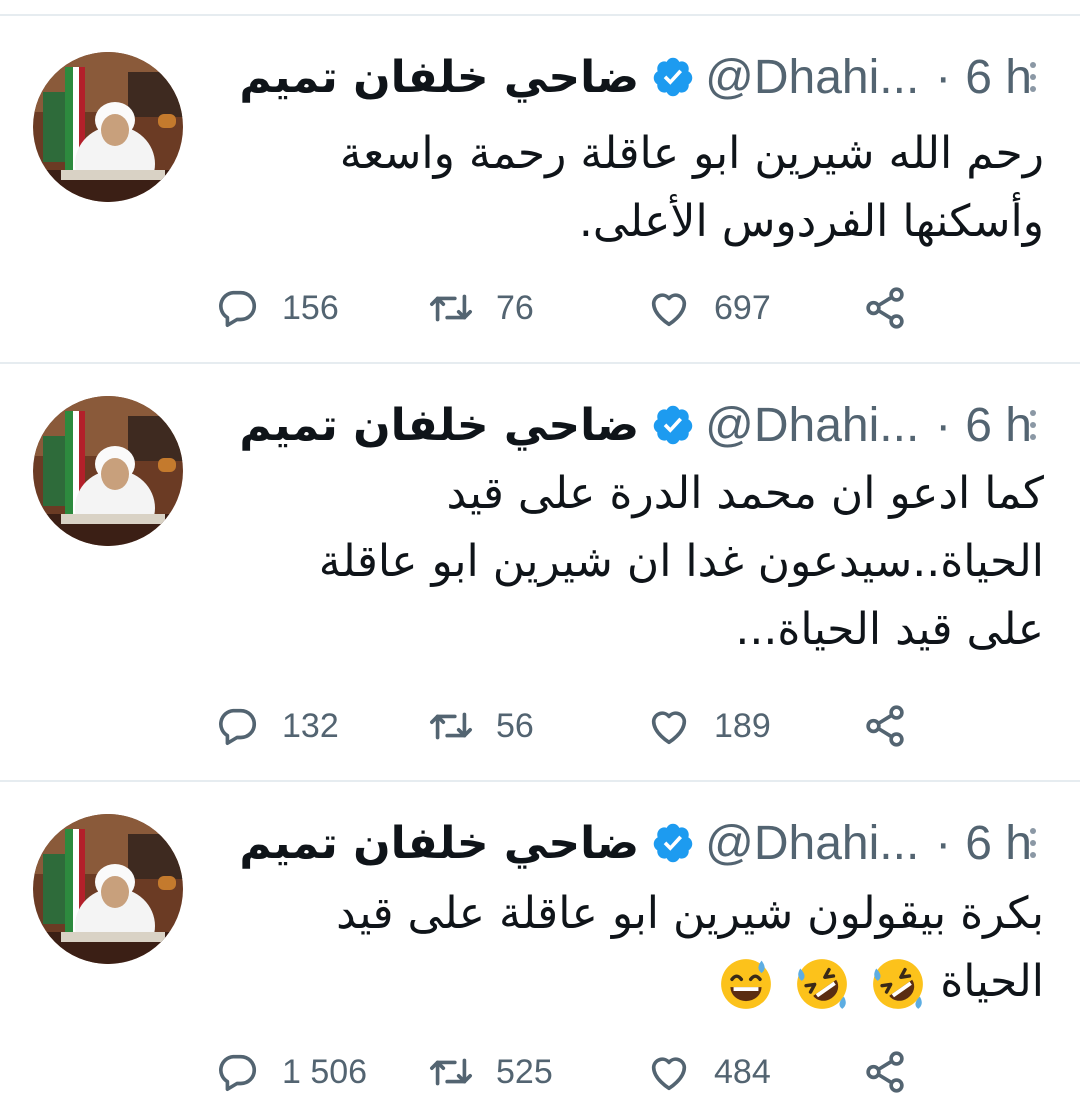 Image resolution: width=1080 pixels, height=1115 pixels. Describe the element at coordinates (524, 1071) in the screenshot. I see `retweet-count: 525` at that location.